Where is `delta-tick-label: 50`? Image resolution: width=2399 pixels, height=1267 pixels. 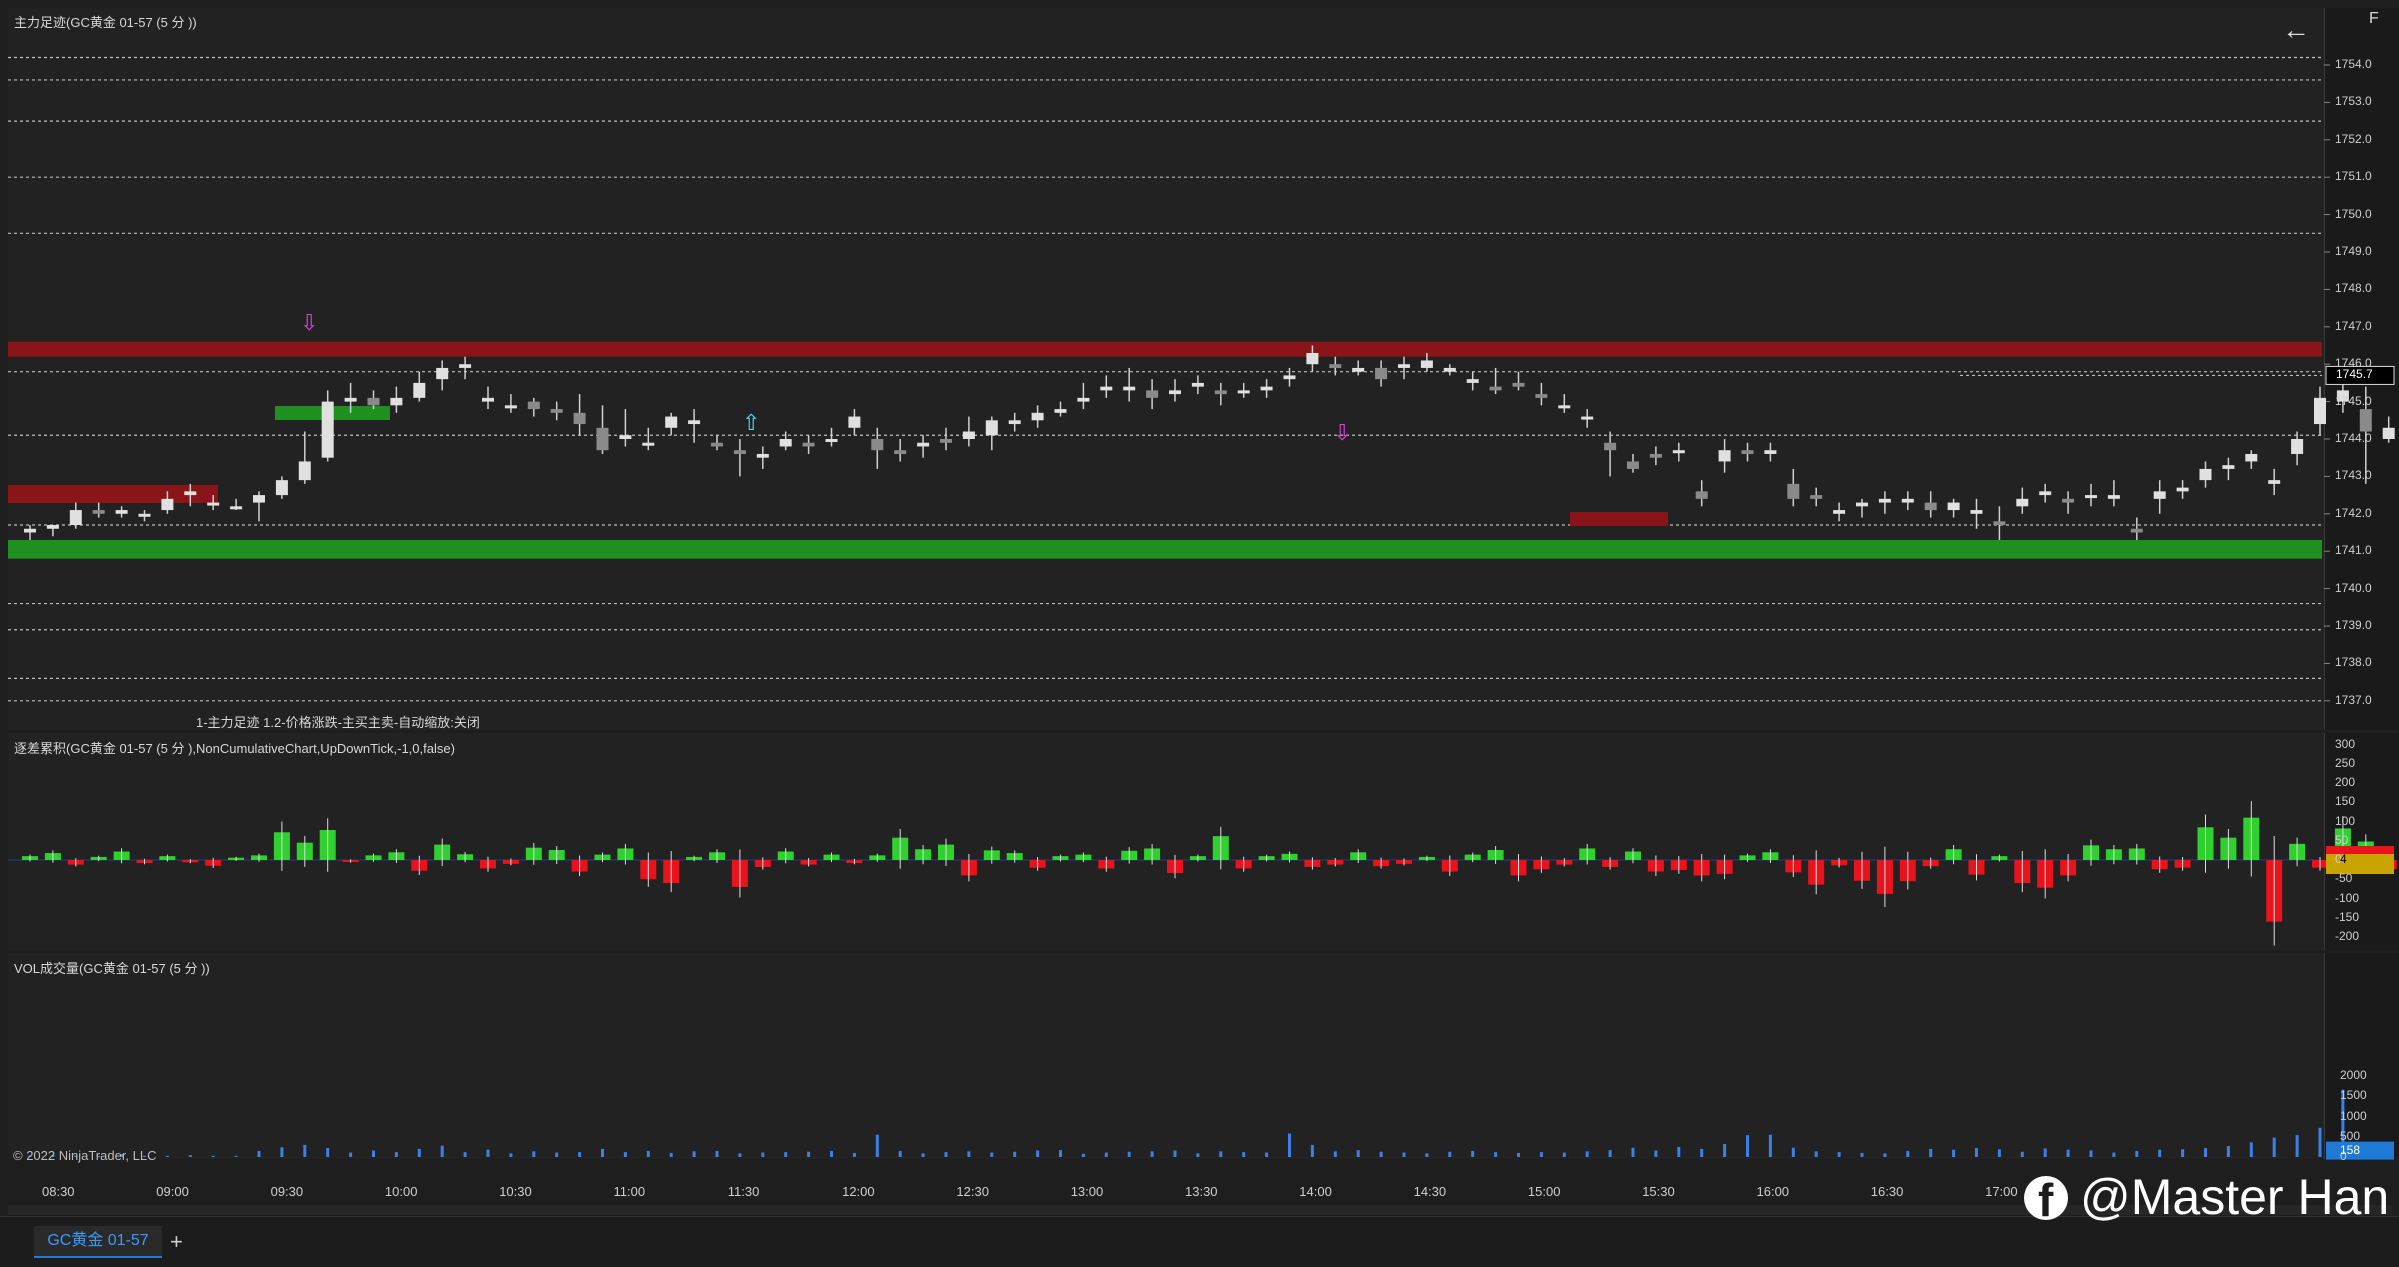 delta-tick-label: 50 is located at coordinates (2342, 839).